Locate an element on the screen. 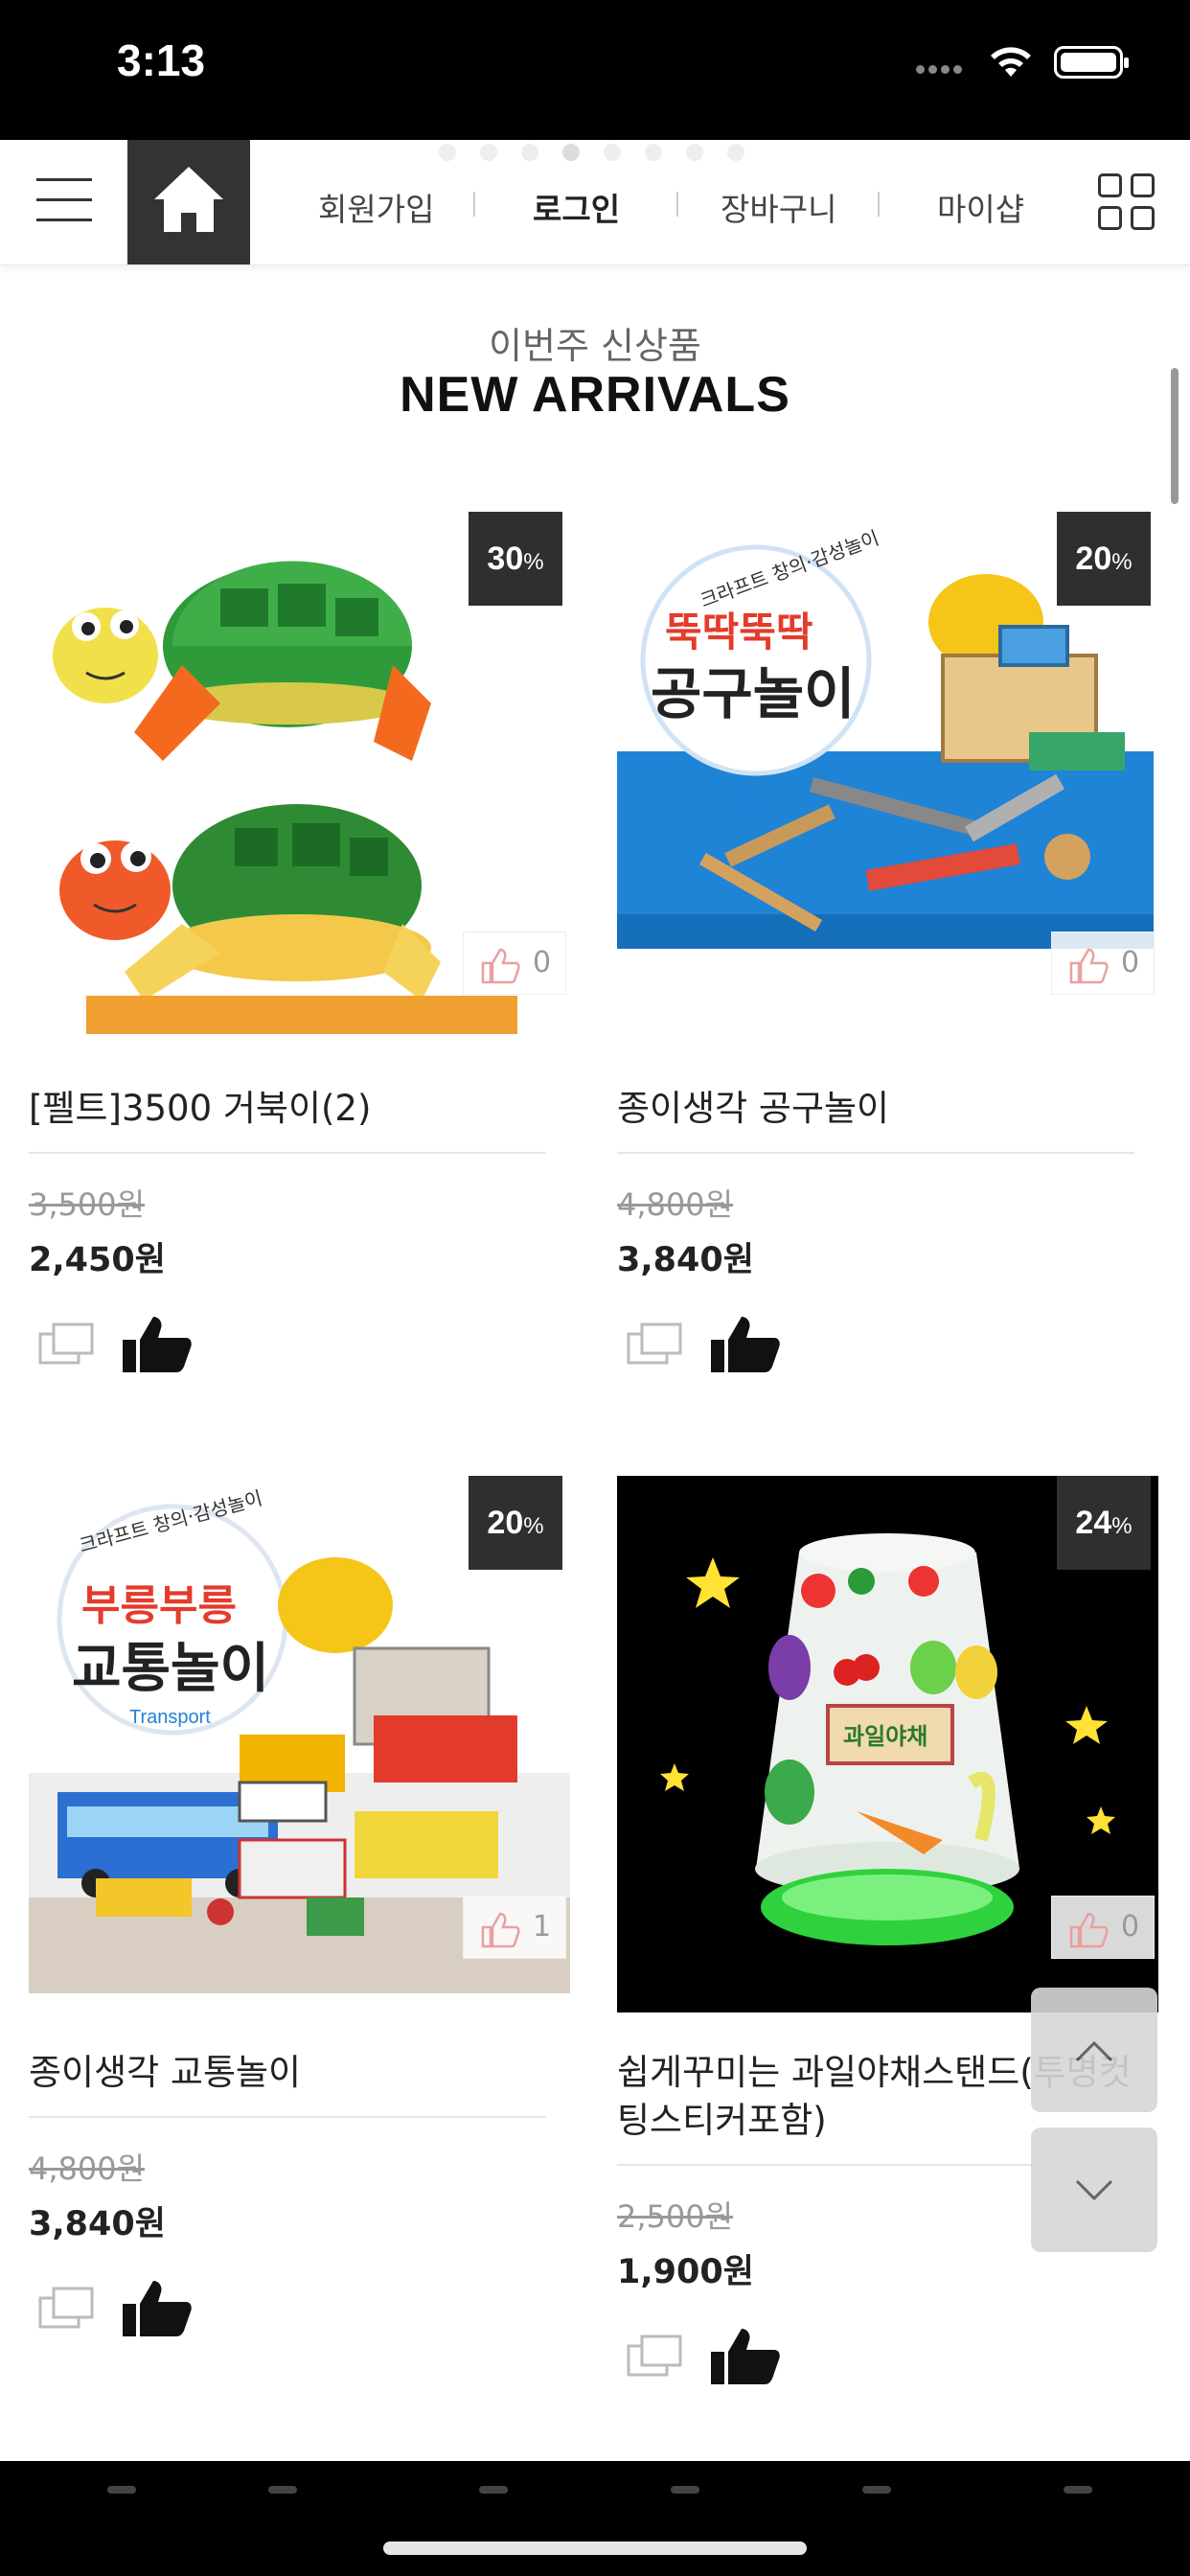 Image resolution: width=1190 pixels, height=2576 pixels. bookmark-icon is located at coordinates (685, 2490).